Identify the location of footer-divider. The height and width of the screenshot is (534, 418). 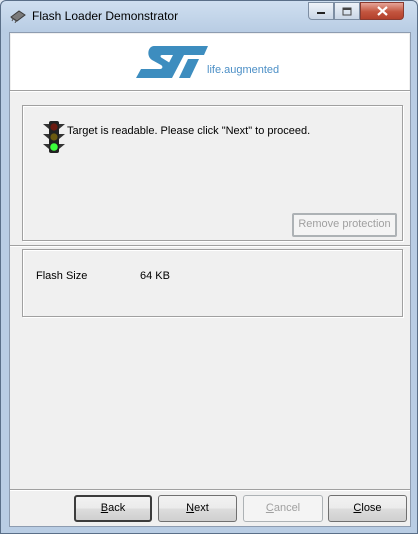
(210, 490).